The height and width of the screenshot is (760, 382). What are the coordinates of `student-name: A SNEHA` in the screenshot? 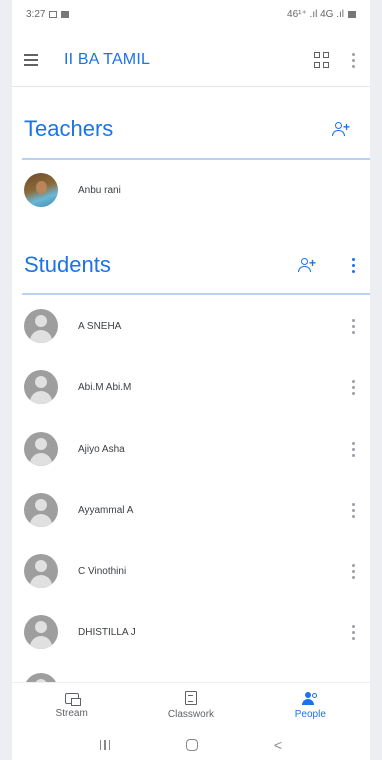 It's located at (100, 326).